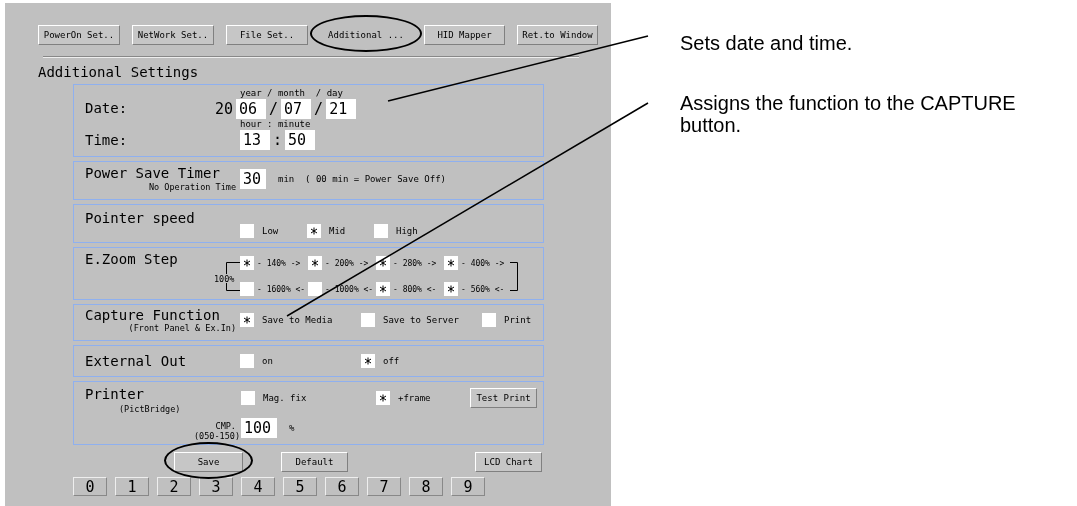 This screenshot has width=1077, height=506. Describe the element at coordinates (279, 263) in the screenshot. I see `option-label: - 140% ->` at that location.